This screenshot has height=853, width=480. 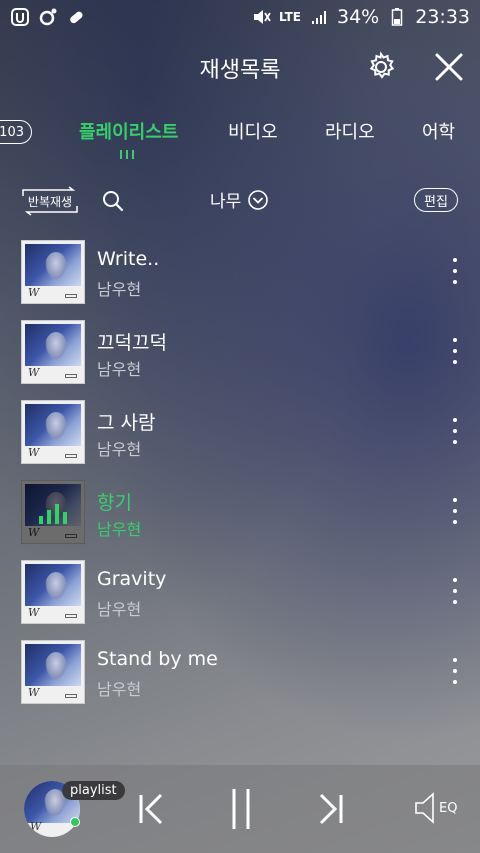 I want to click on song-title: Stand by me, so click(x=157, y=659).